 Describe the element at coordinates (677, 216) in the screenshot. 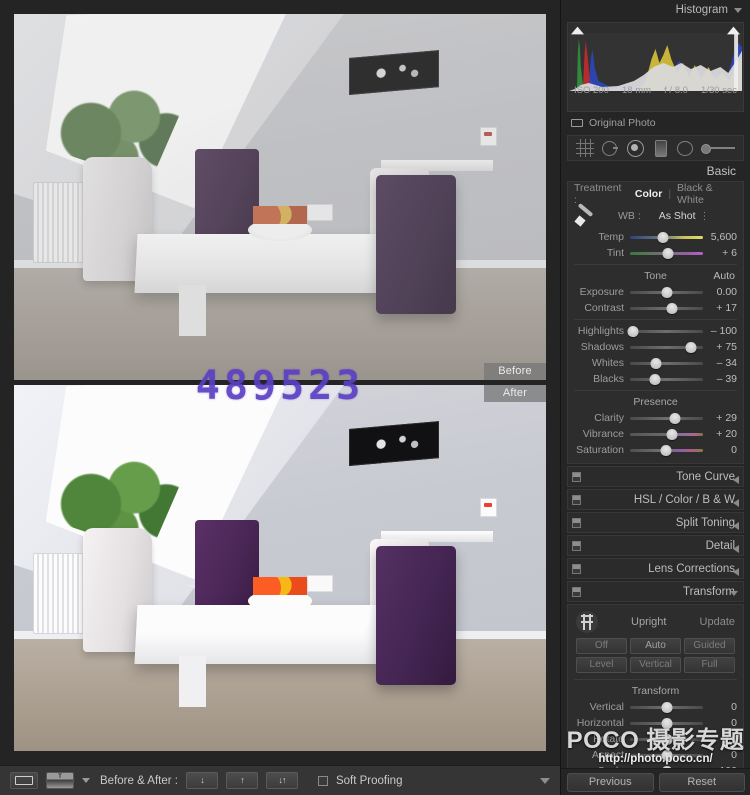

I see `wb-value: As Shot` at that location.